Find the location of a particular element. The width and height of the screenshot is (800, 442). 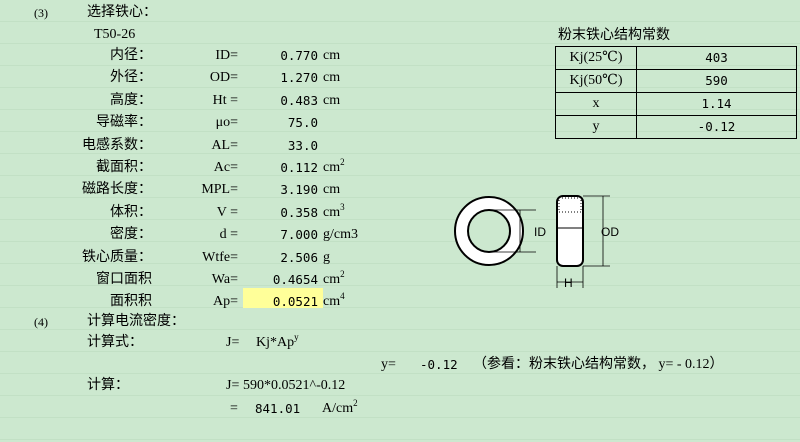

param-symbol: MPL= is located at coordinates (219, 190).